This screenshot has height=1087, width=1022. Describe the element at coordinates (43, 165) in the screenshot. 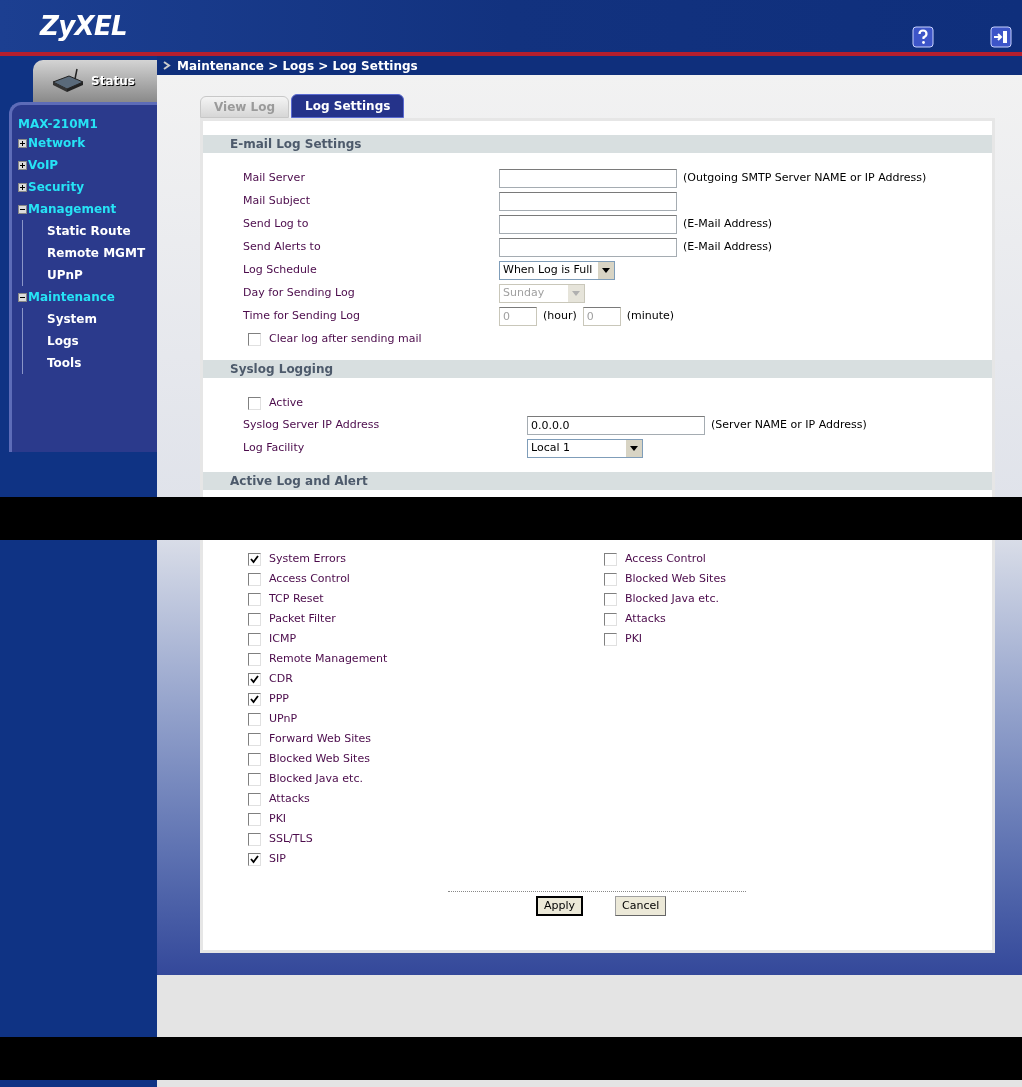

I see `nav-item: VoIP` at that location.